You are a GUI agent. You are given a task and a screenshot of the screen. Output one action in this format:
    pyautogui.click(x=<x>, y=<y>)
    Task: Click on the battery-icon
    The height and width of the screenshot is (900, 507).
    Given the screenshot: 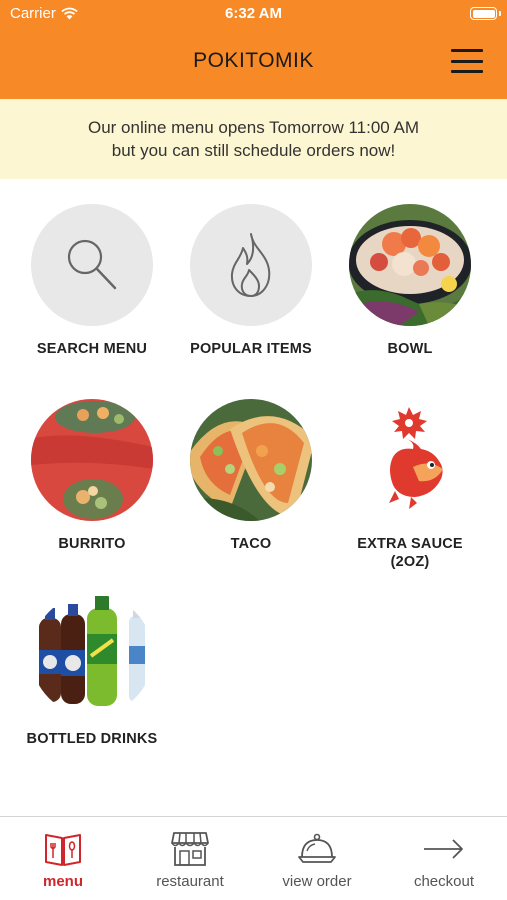 What is the action you would take?
    pyautogui.click(x=483, y=13)
    